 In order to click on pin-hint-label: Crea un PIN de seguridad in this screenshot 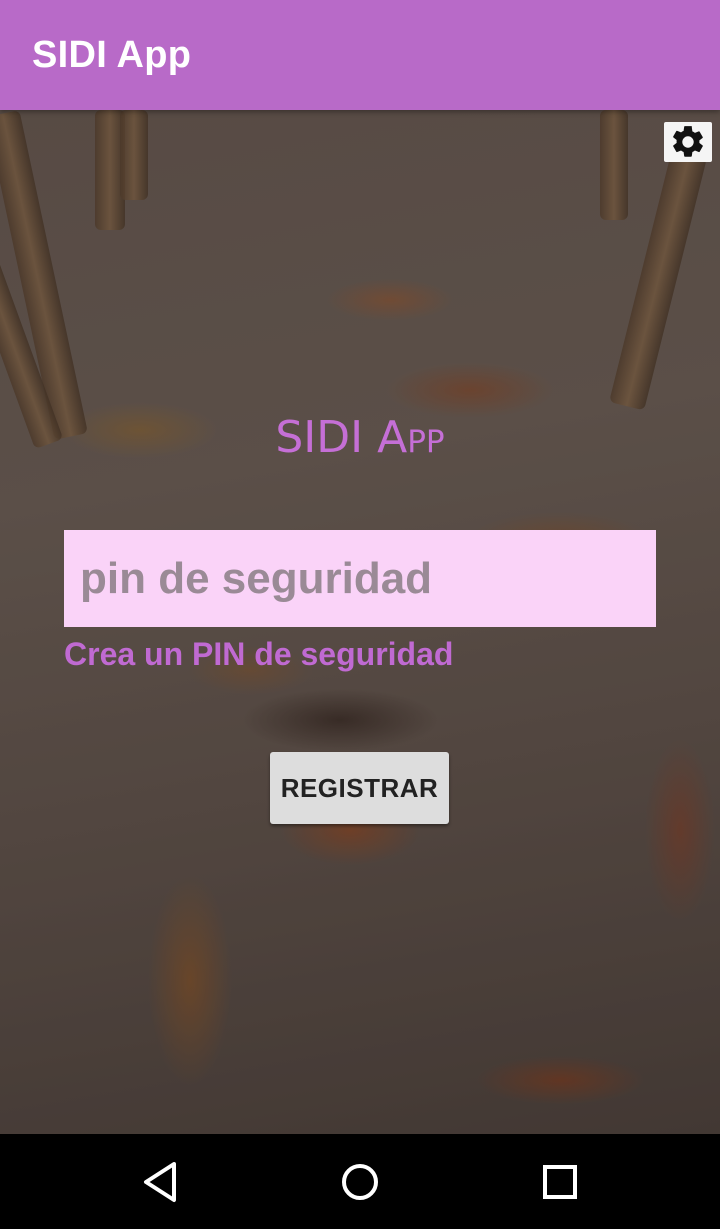, I will do `click(259, 654)`.